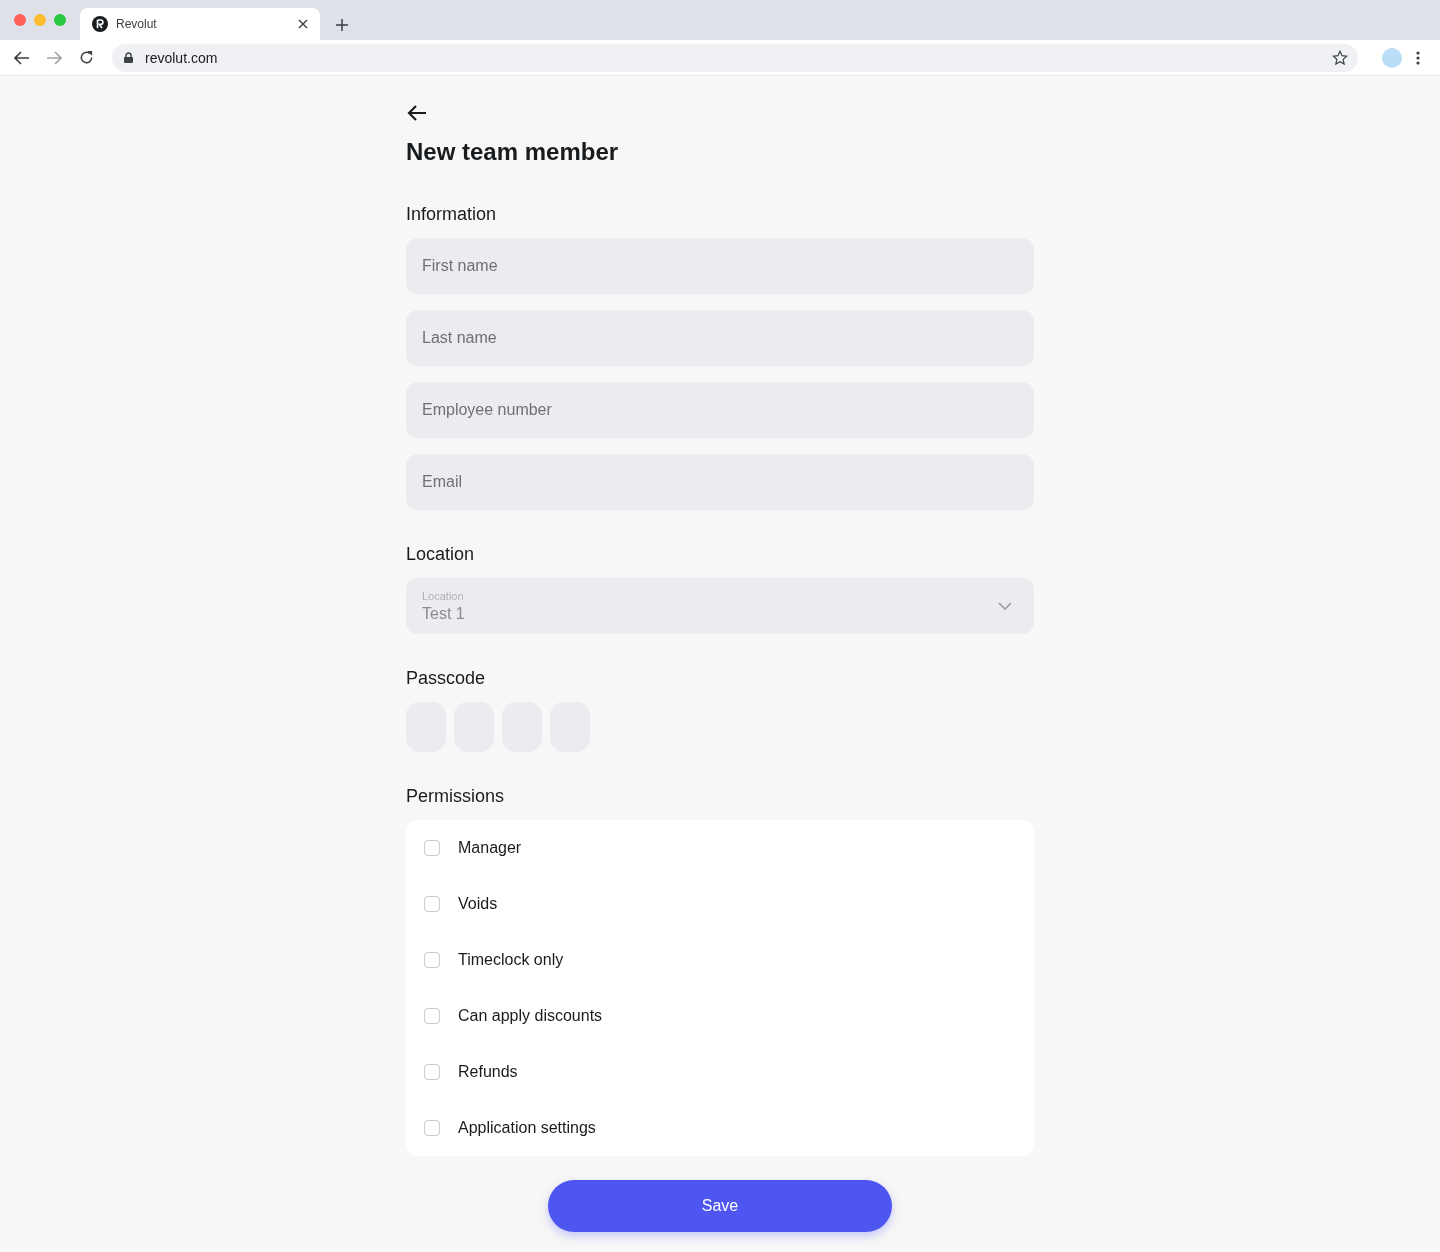  What do you see at coordinates (1392, 57) in the screenshot?
I see `profile-avatar` at bounding box center [1392, 57].